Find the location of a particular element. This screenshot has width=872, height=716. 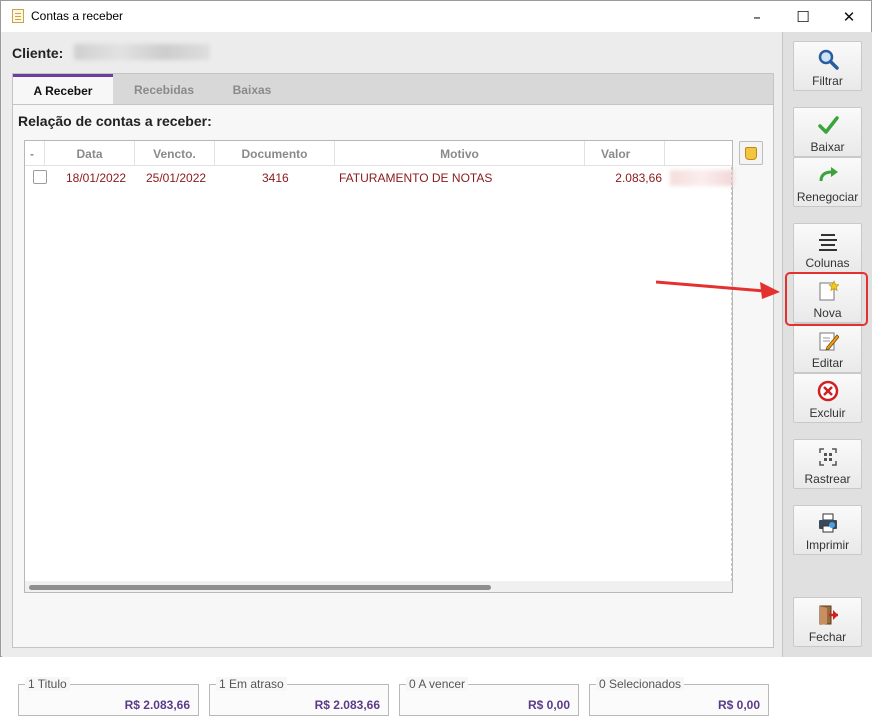

minimize-button: – is located at coordinates (757, 16).